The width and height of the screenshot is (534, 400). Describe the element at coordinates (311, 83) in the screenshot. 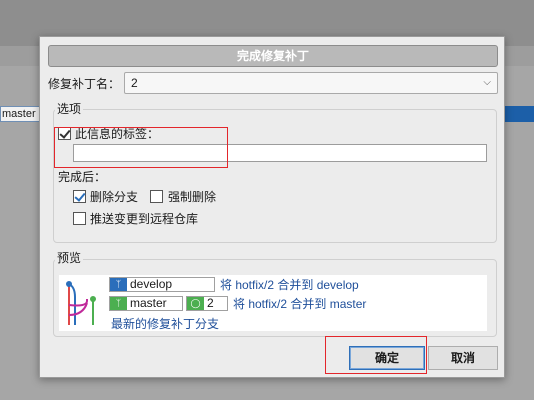

I see `hotfix-name-select: 2 ⌵` at that location.